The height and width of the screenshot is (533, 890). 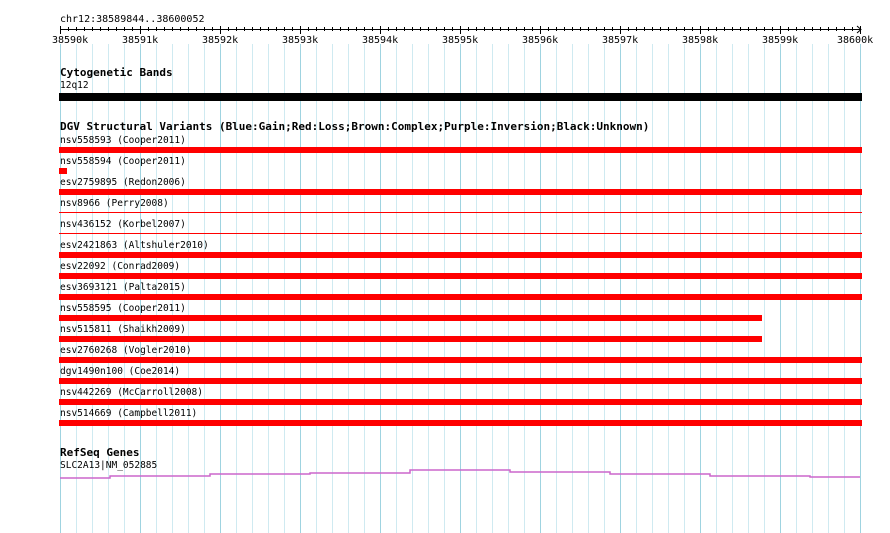 I want to click on ruler-tick-label: 38600k, so click(x=855, y=40).